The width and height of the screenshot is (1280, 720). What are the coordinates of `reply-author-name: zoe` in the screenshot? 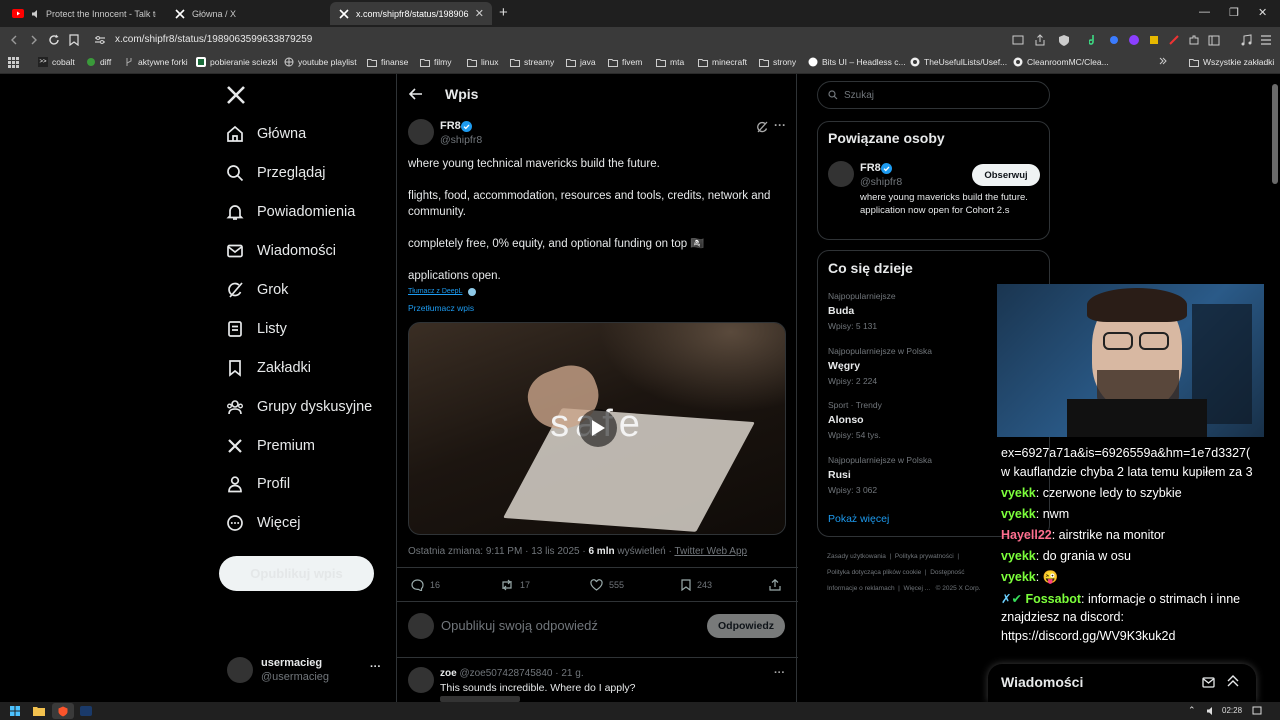 It's located at (448, 673).